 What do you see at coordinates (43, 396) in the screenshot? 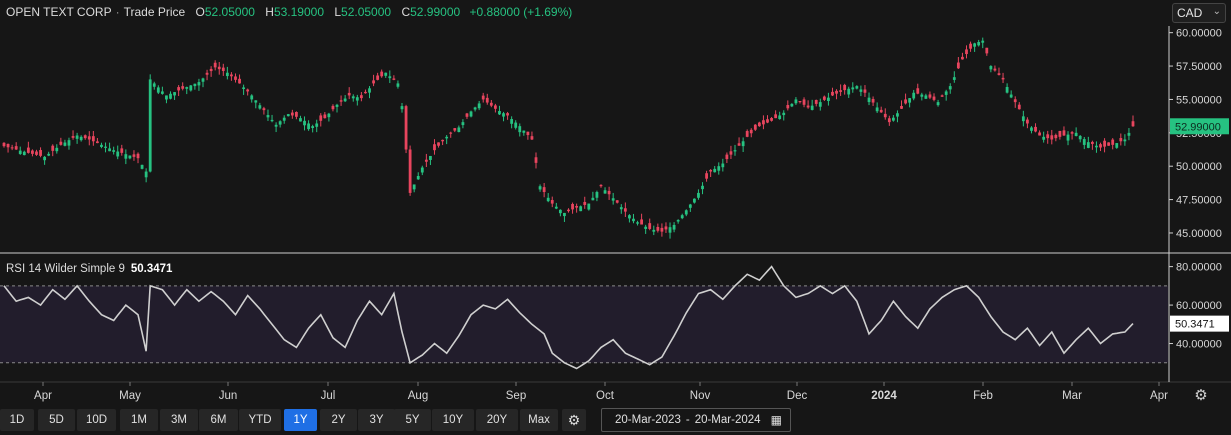
I see `x-axis-label: Apr` at bounding box center [43, 396].